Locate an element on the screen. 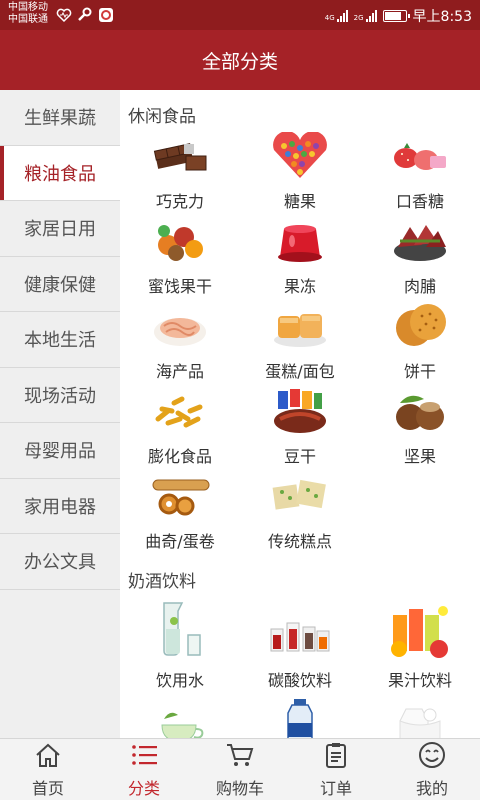 Image resolution: width=480 pixels, height=800 pixels. tab-smile: 我的 is located at coordinates (432, 769).